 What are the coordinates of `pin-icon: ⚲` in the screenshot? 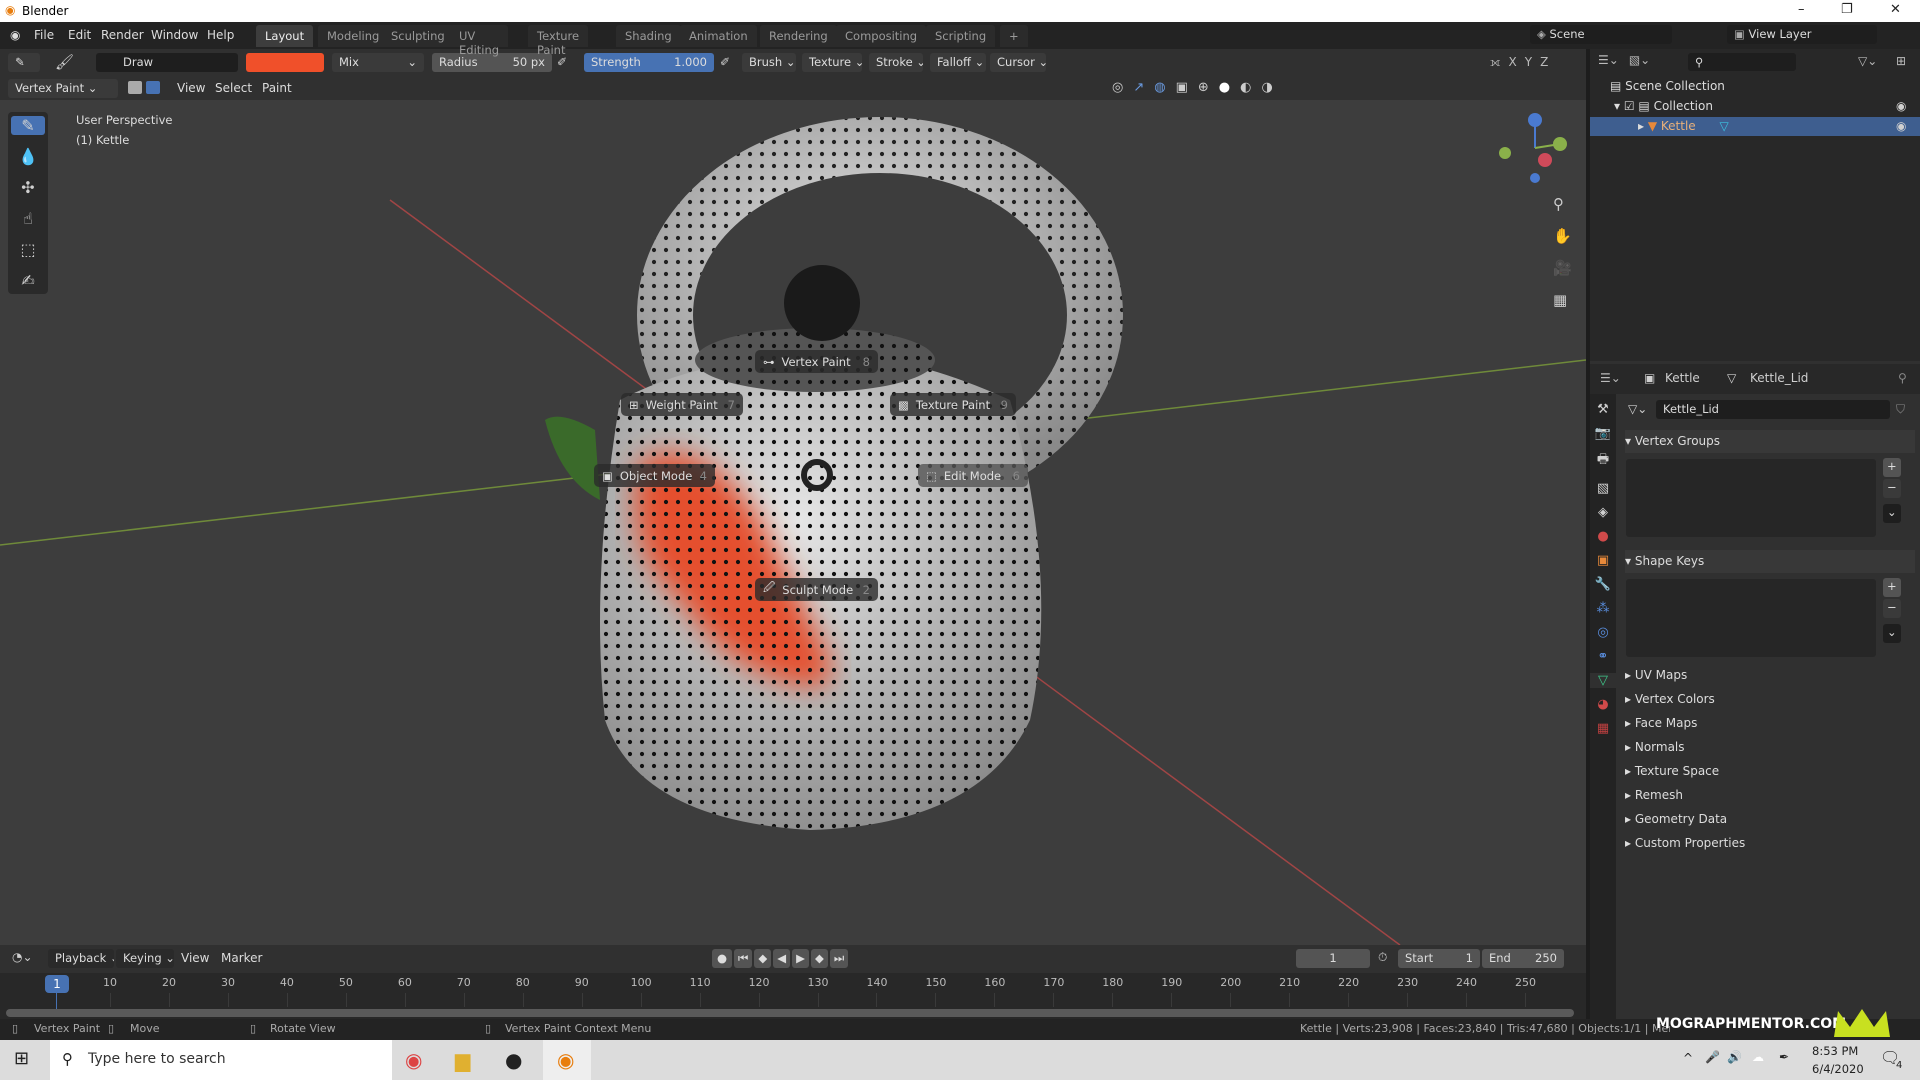 It's located at (1902, 378).